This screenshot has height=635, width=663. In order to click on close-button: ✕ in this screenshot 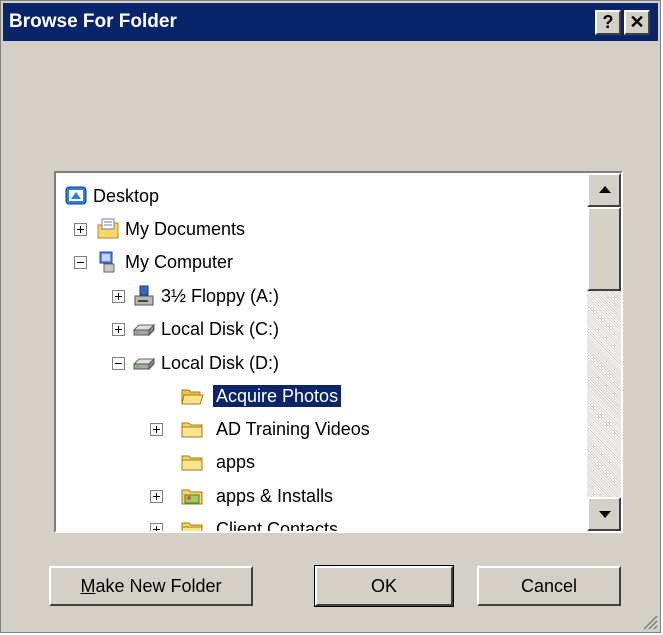, I will do `click(637, 22)`.